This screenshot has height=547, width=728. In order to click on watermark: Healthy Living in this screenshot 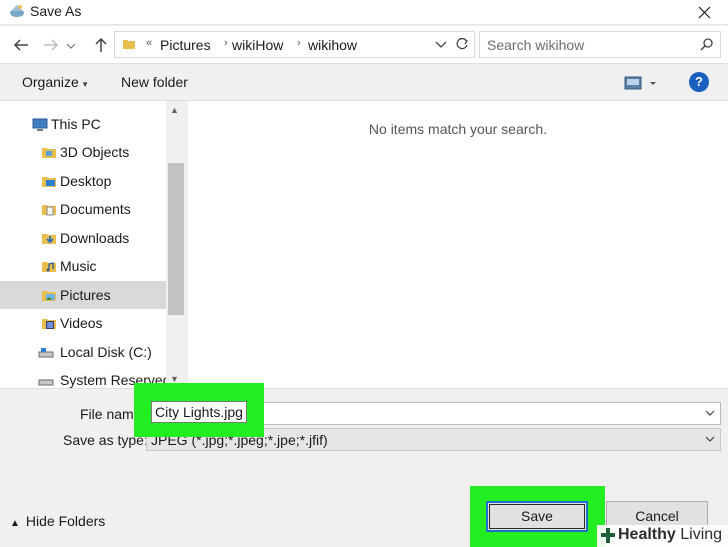, I will do `click(662, 536)`.